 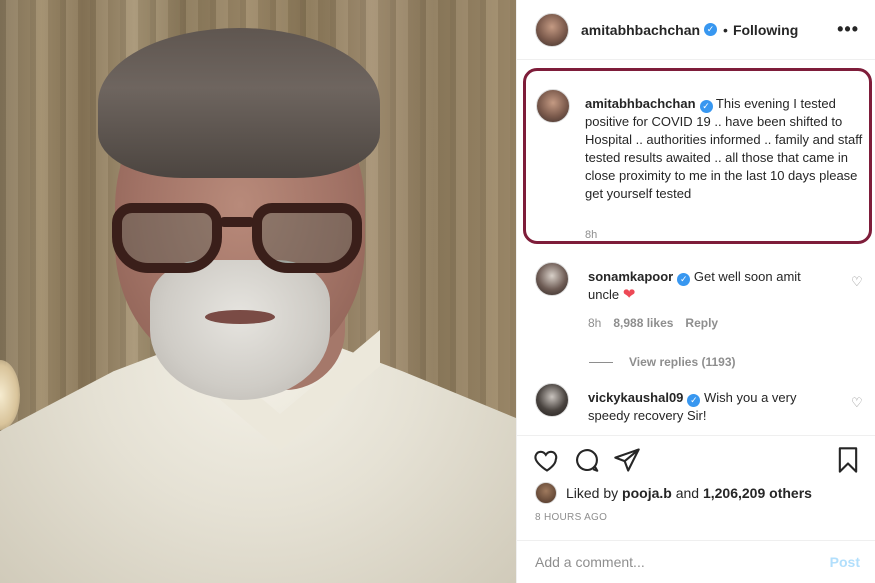 I want to click on likes-count: 1,206,209 others, so click(x=757, y=493).